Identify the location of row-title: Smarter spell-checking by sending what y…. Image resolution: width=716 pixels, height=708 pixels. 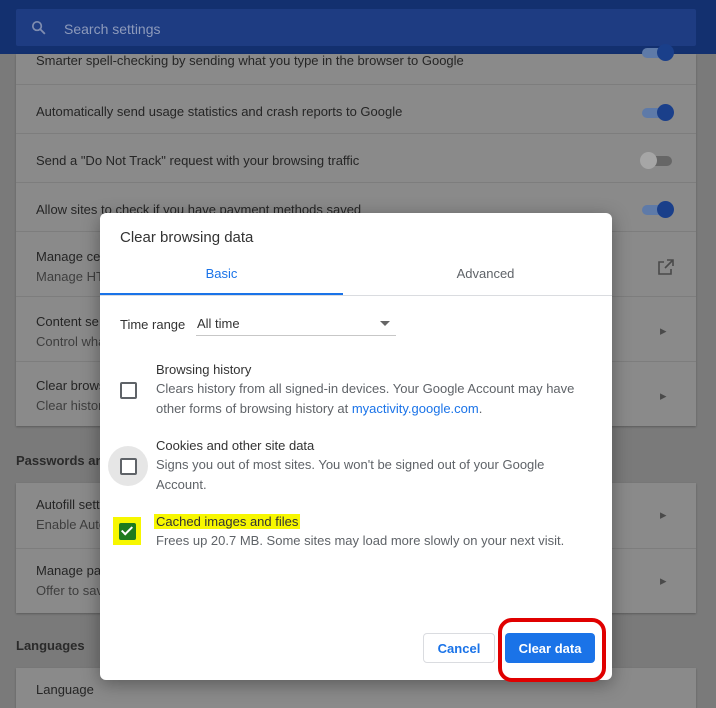
(250, 60).